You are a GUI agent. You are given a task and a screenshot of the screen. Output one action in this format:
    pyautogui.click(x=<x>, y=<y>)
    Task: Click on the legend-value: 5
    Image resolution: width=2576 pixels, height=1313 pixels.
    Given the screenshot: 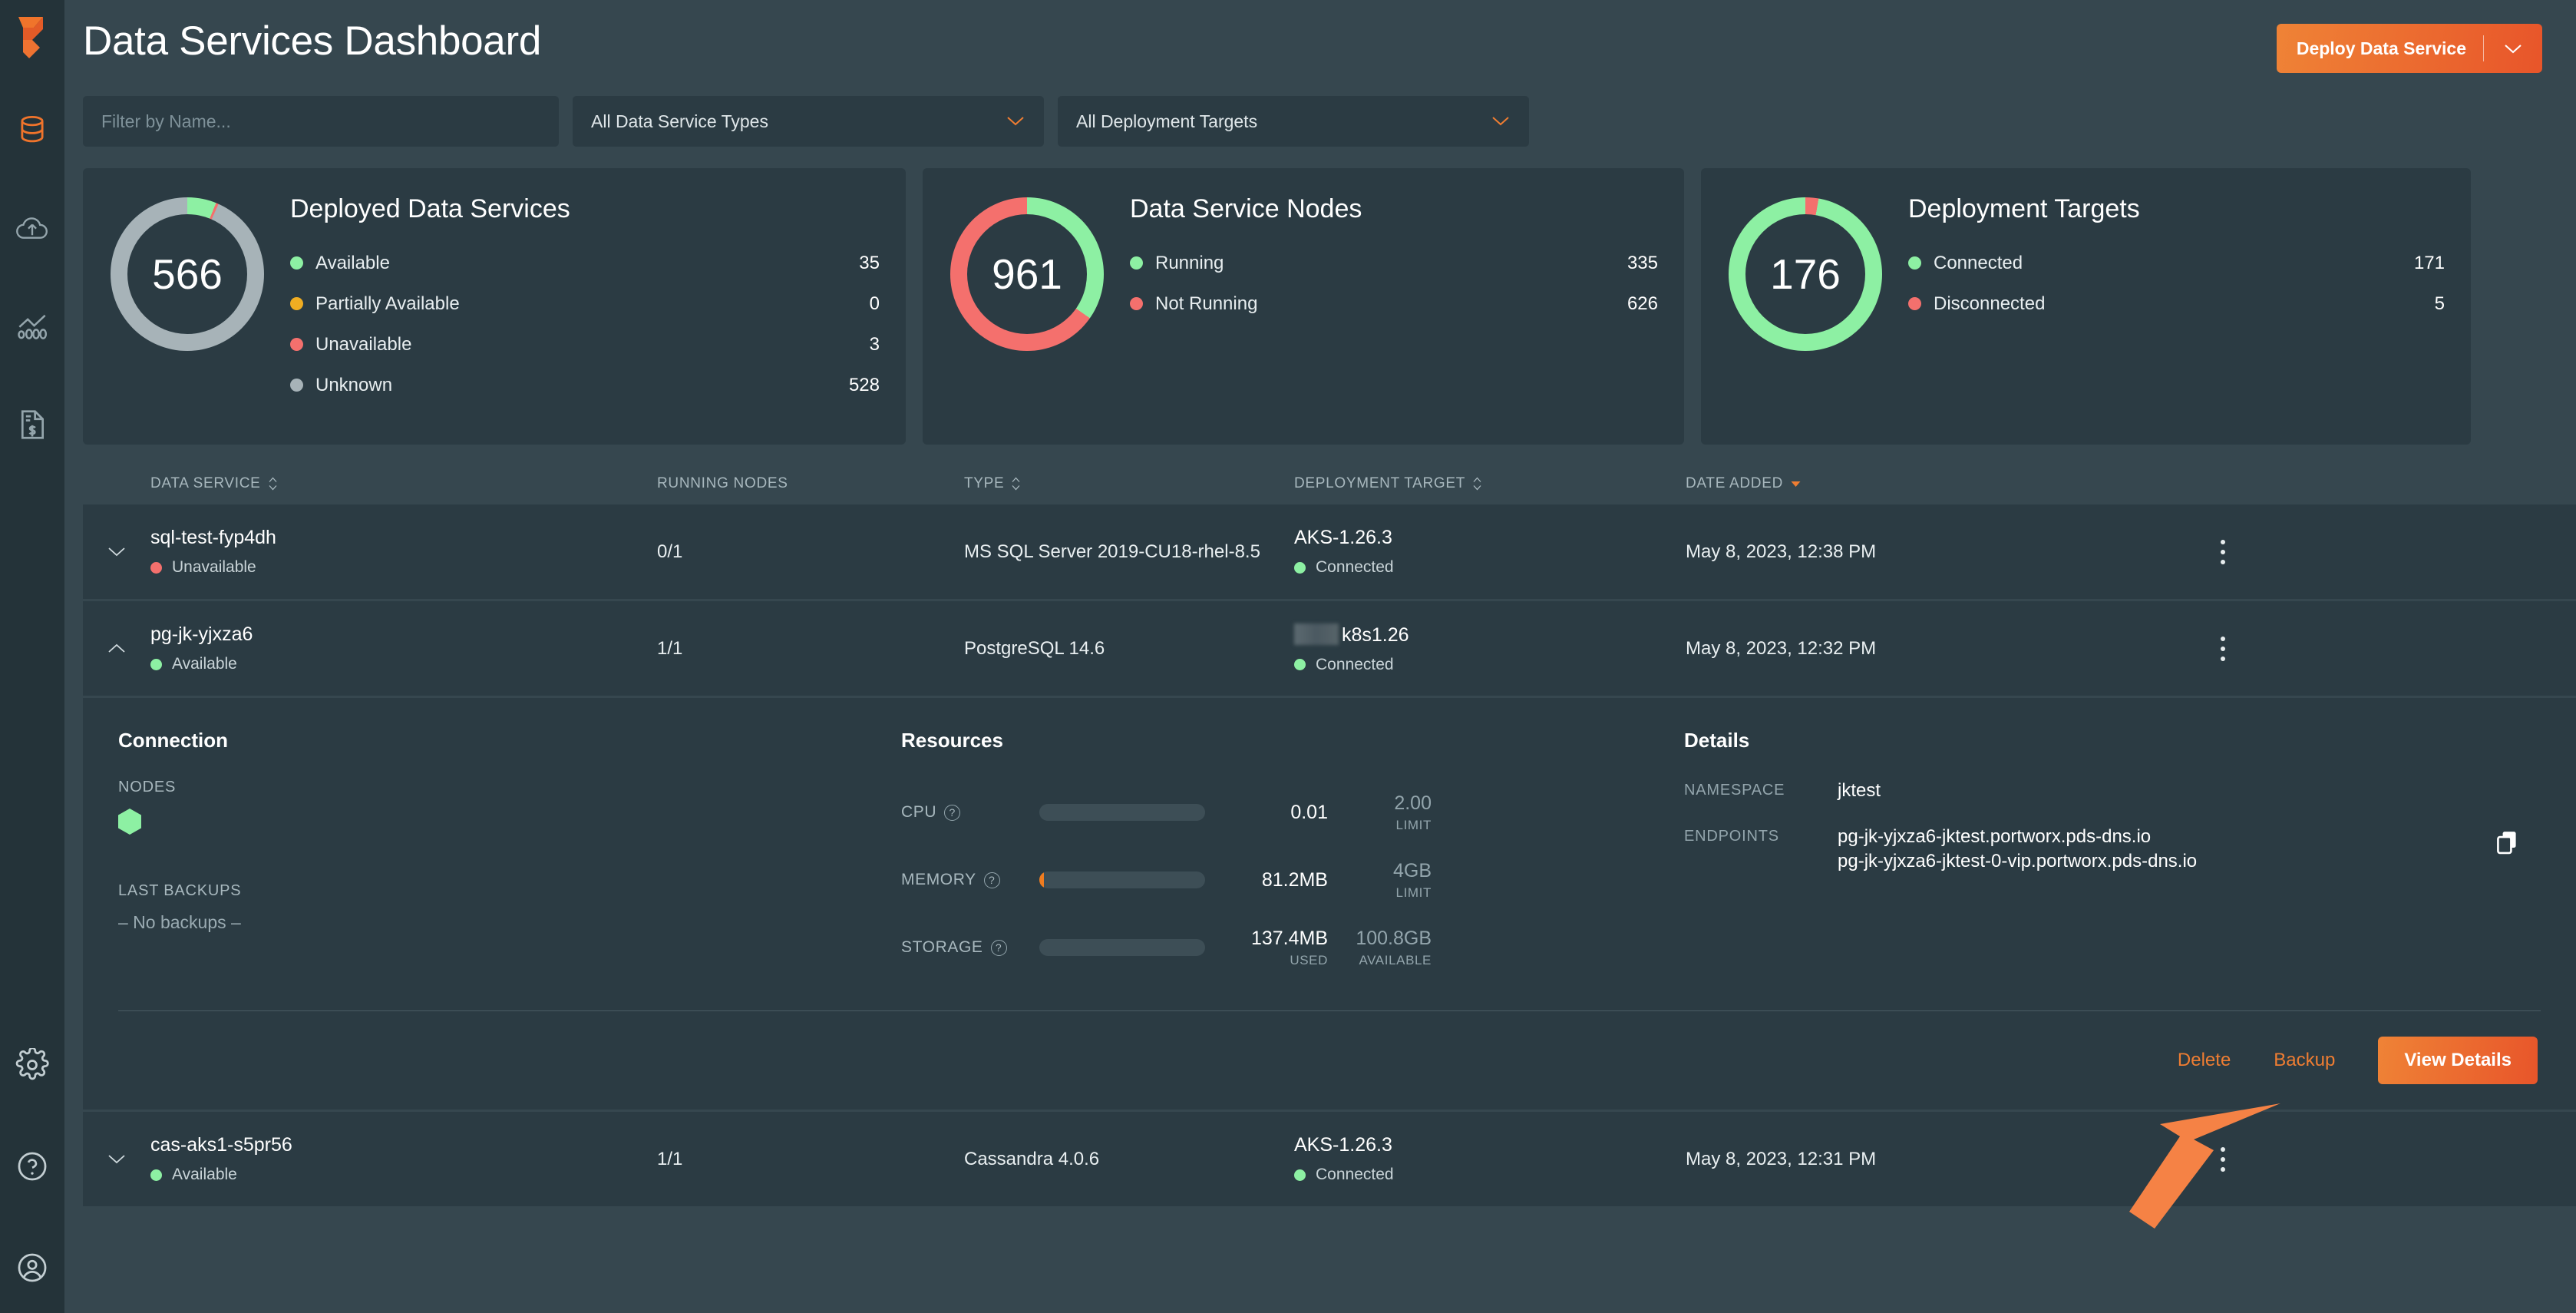 What is the action you would take?
    pyautogui.click(x=2439, y=303)
    